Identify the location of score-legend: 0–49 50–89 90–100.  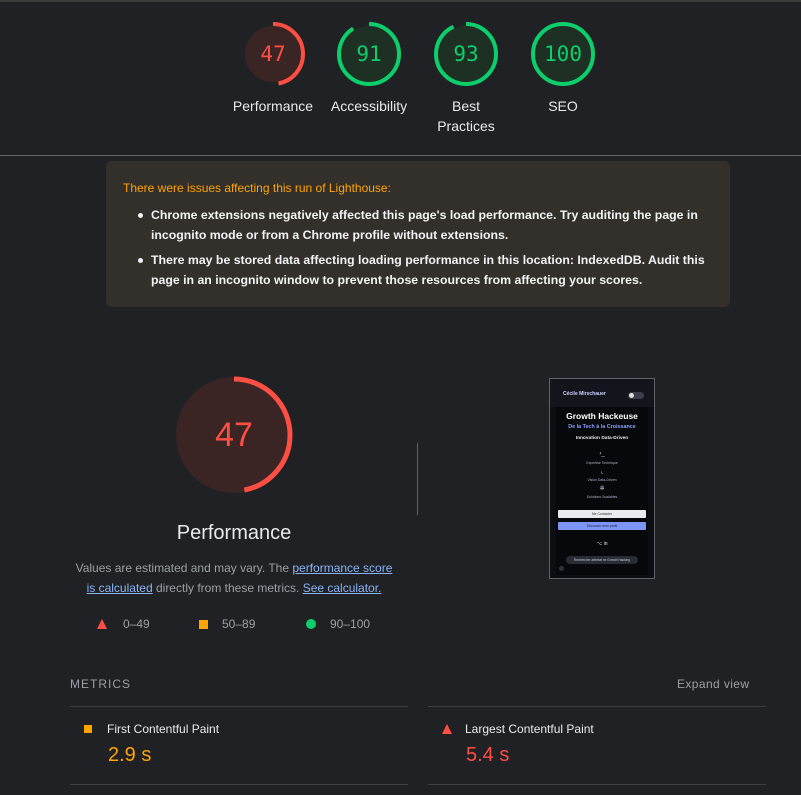
(400, 624).